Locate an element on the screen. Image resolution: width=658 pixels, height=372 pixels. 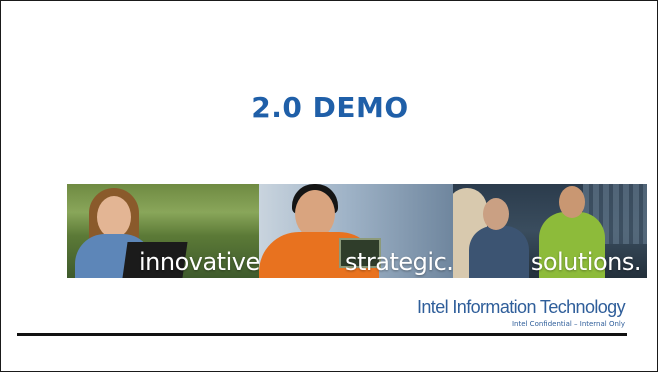
banner-panel-strategic: strategic. is located at coordinates (356, 231).